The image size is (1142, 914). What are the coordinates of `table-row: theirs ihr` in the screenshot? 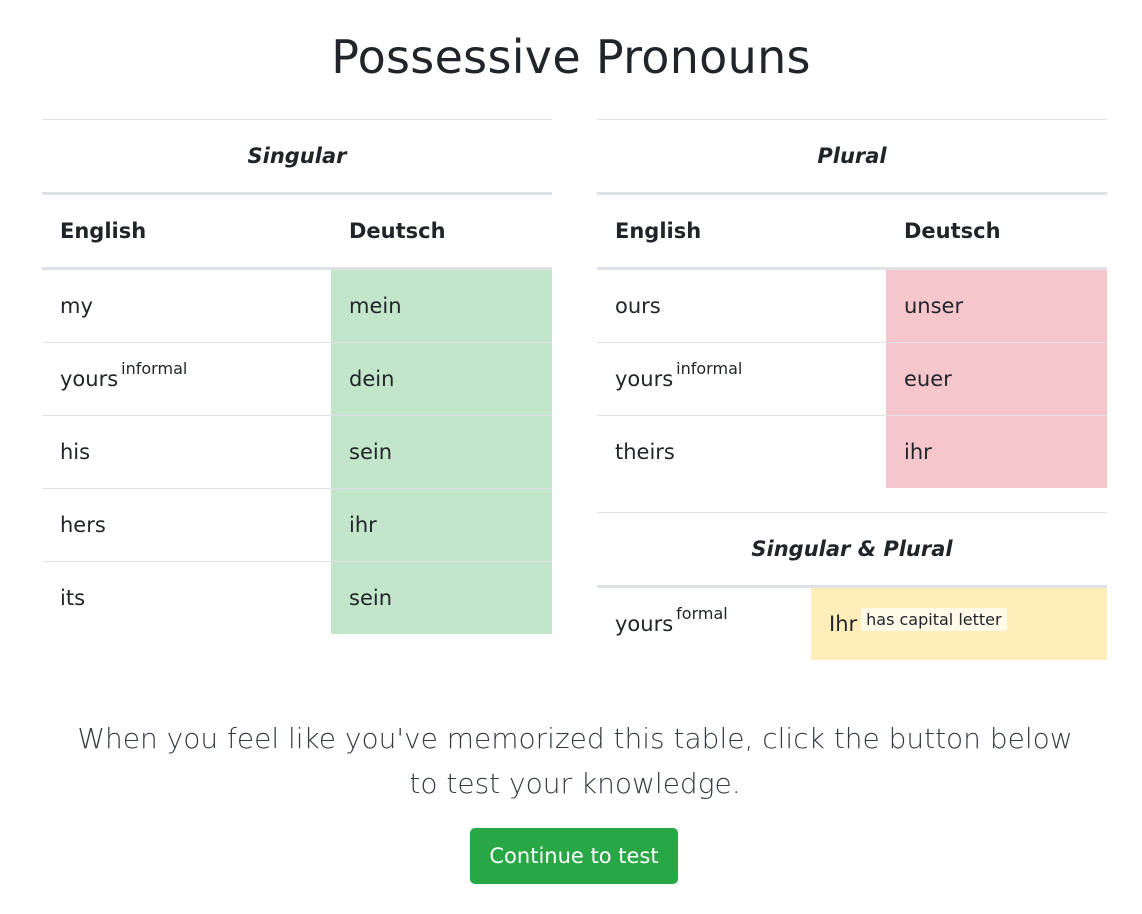 It's located at (852, 451).